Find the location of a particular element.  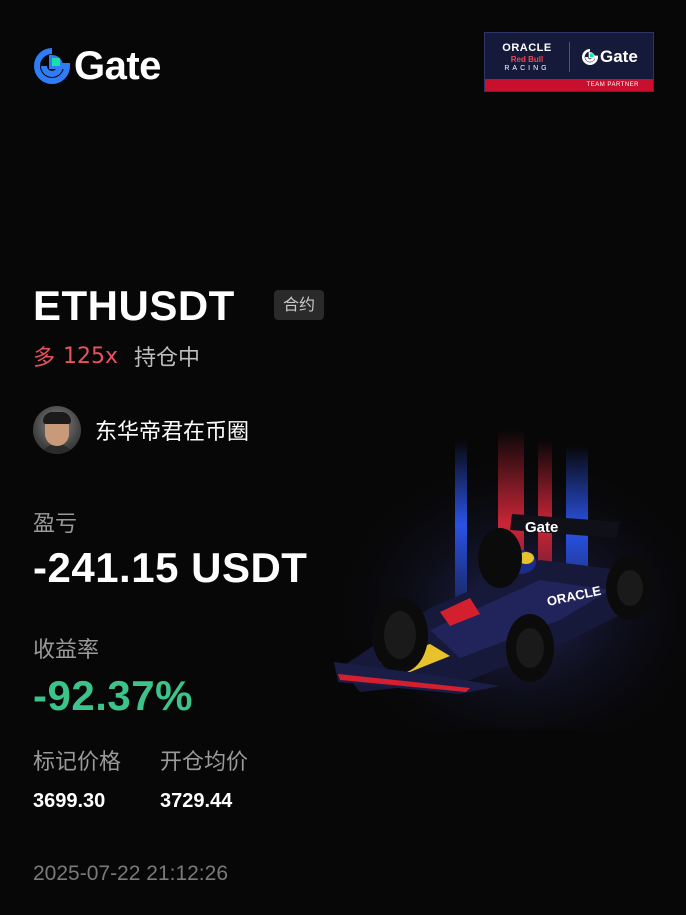

entry-price-value: 3729.44 is located at coordinates (196, 801).